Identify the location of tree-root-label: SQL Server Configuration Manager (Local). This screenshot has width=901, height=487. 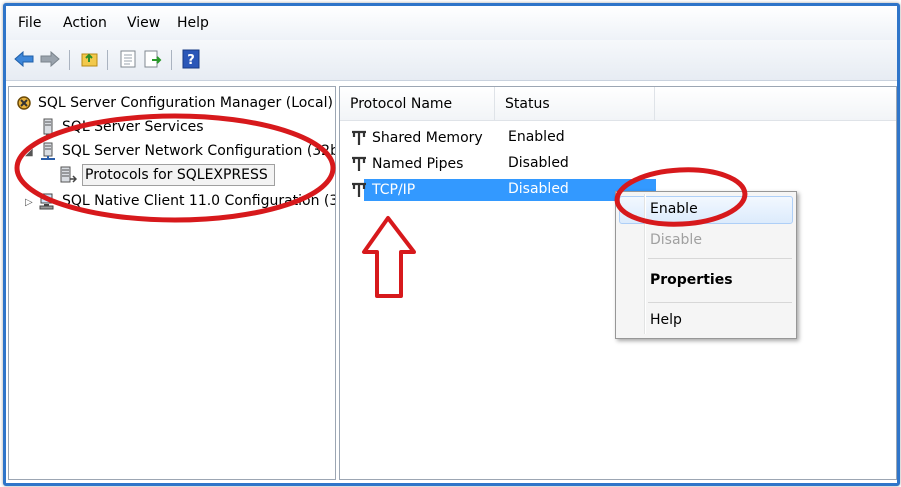
(185, 103).